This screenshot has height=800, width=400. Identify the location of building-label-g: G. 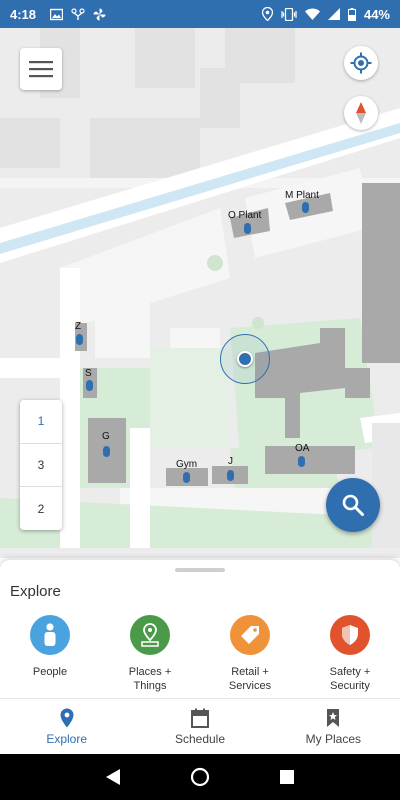
(106, 436).